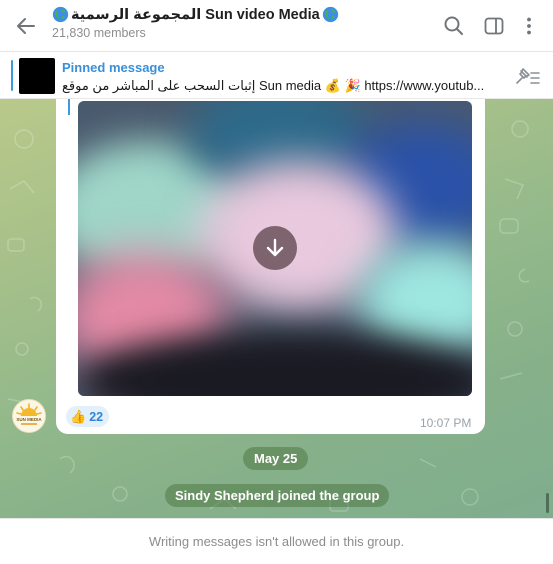 The width and height of the screenshot is (553, 564). What do you see at coordinates (527, 76) in the screenshot?
I see `unpin-icon` at bounding box center [527, 76].